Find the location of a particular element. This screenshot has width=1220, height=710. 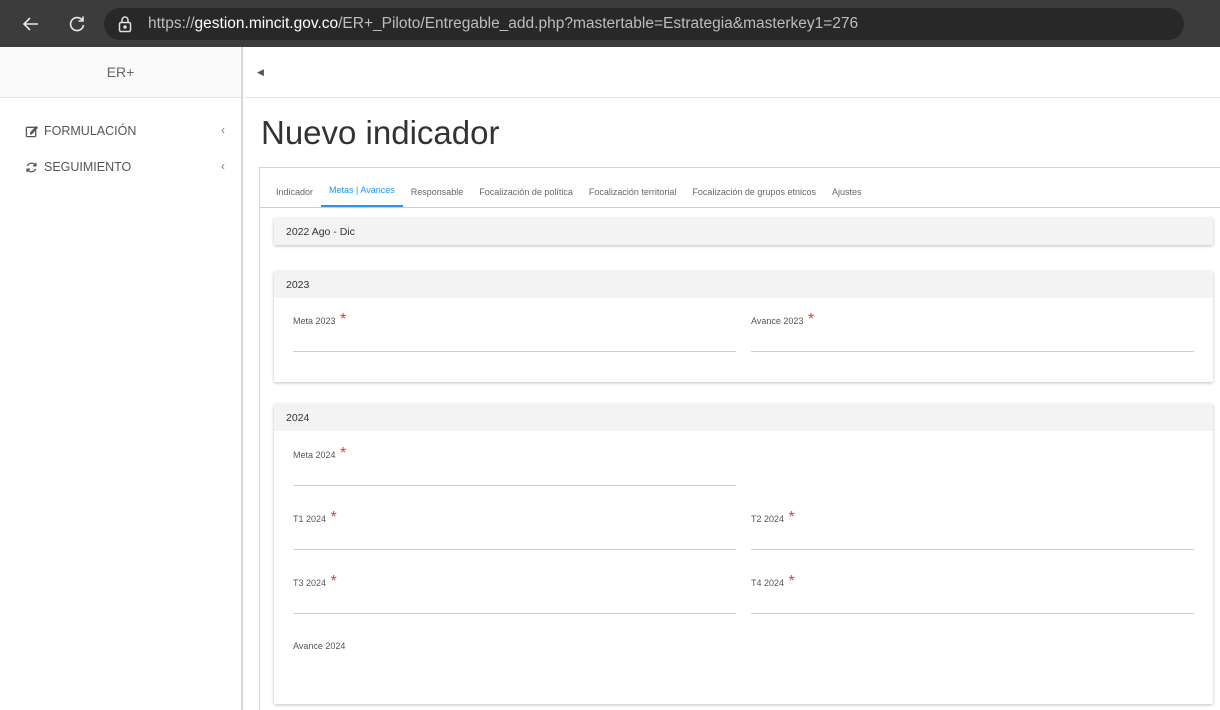

tab-metas-avances: Metas | Avances is located at coordinates (362, 187).